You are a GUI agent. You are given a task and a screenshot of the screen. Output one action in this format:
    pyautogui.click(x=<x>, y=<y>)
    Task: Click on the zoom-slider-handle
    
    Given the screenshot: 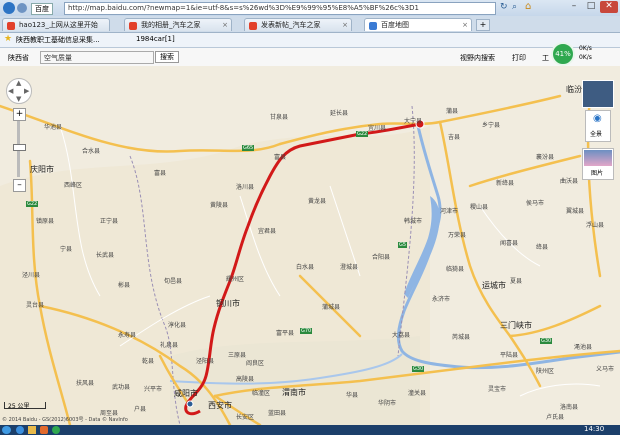 What is the action you would take?
    pyautogui.click(x=19, y=147)
    